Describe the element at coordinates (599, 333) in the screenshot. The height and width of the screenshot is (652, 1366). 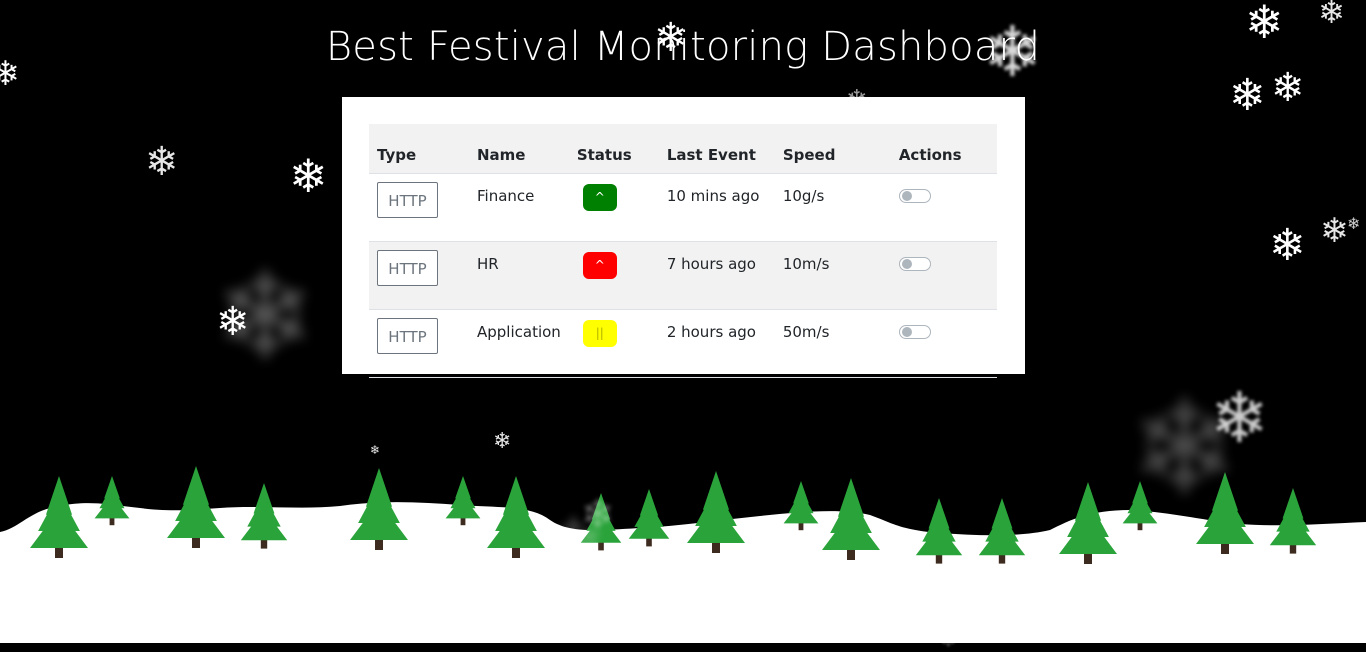
I see `status-paused-badge: ||` at that location.